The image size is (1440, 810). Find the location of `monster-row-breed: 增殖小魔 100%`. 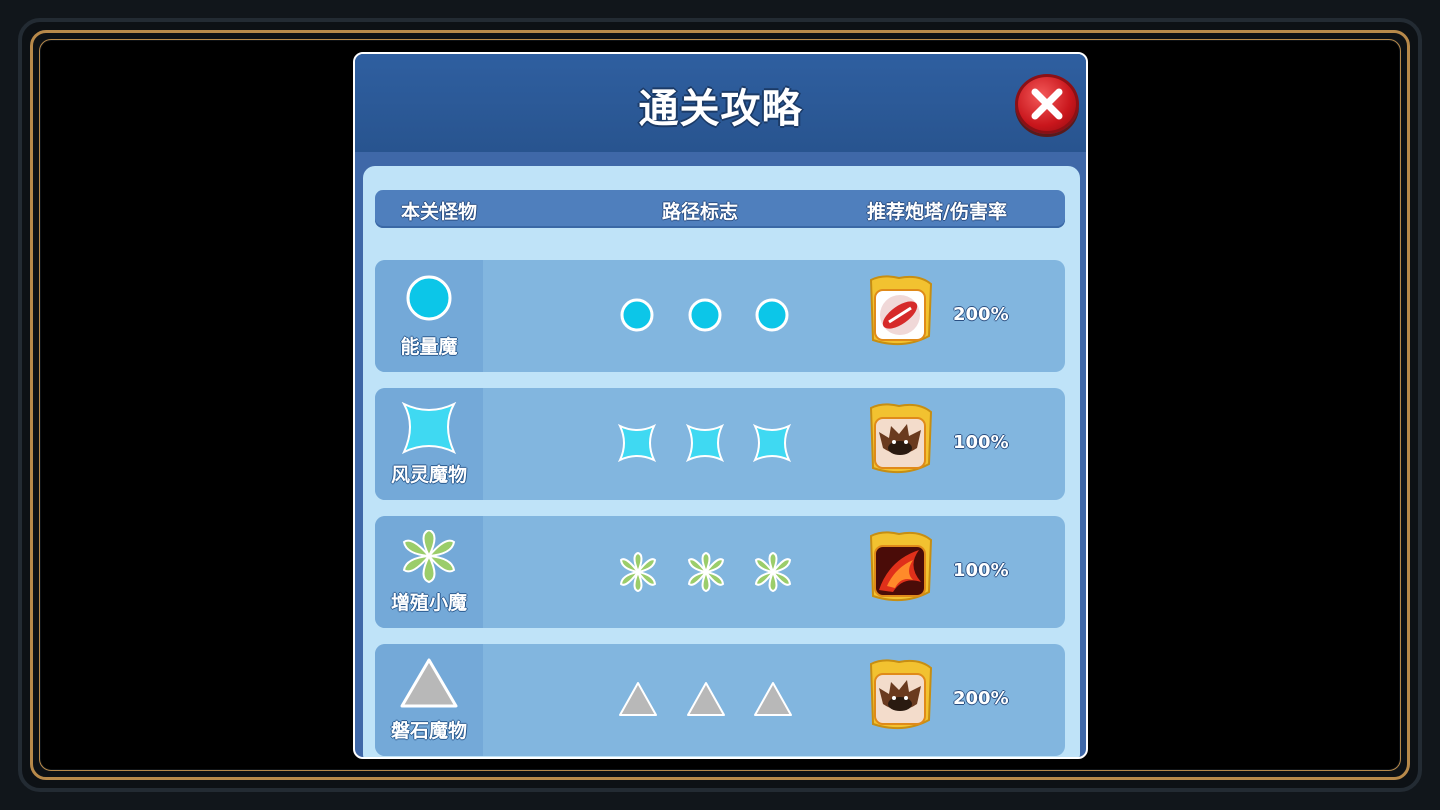

monster-row-breed: 增殖小魔 100% is located at coordinates (720, 572).